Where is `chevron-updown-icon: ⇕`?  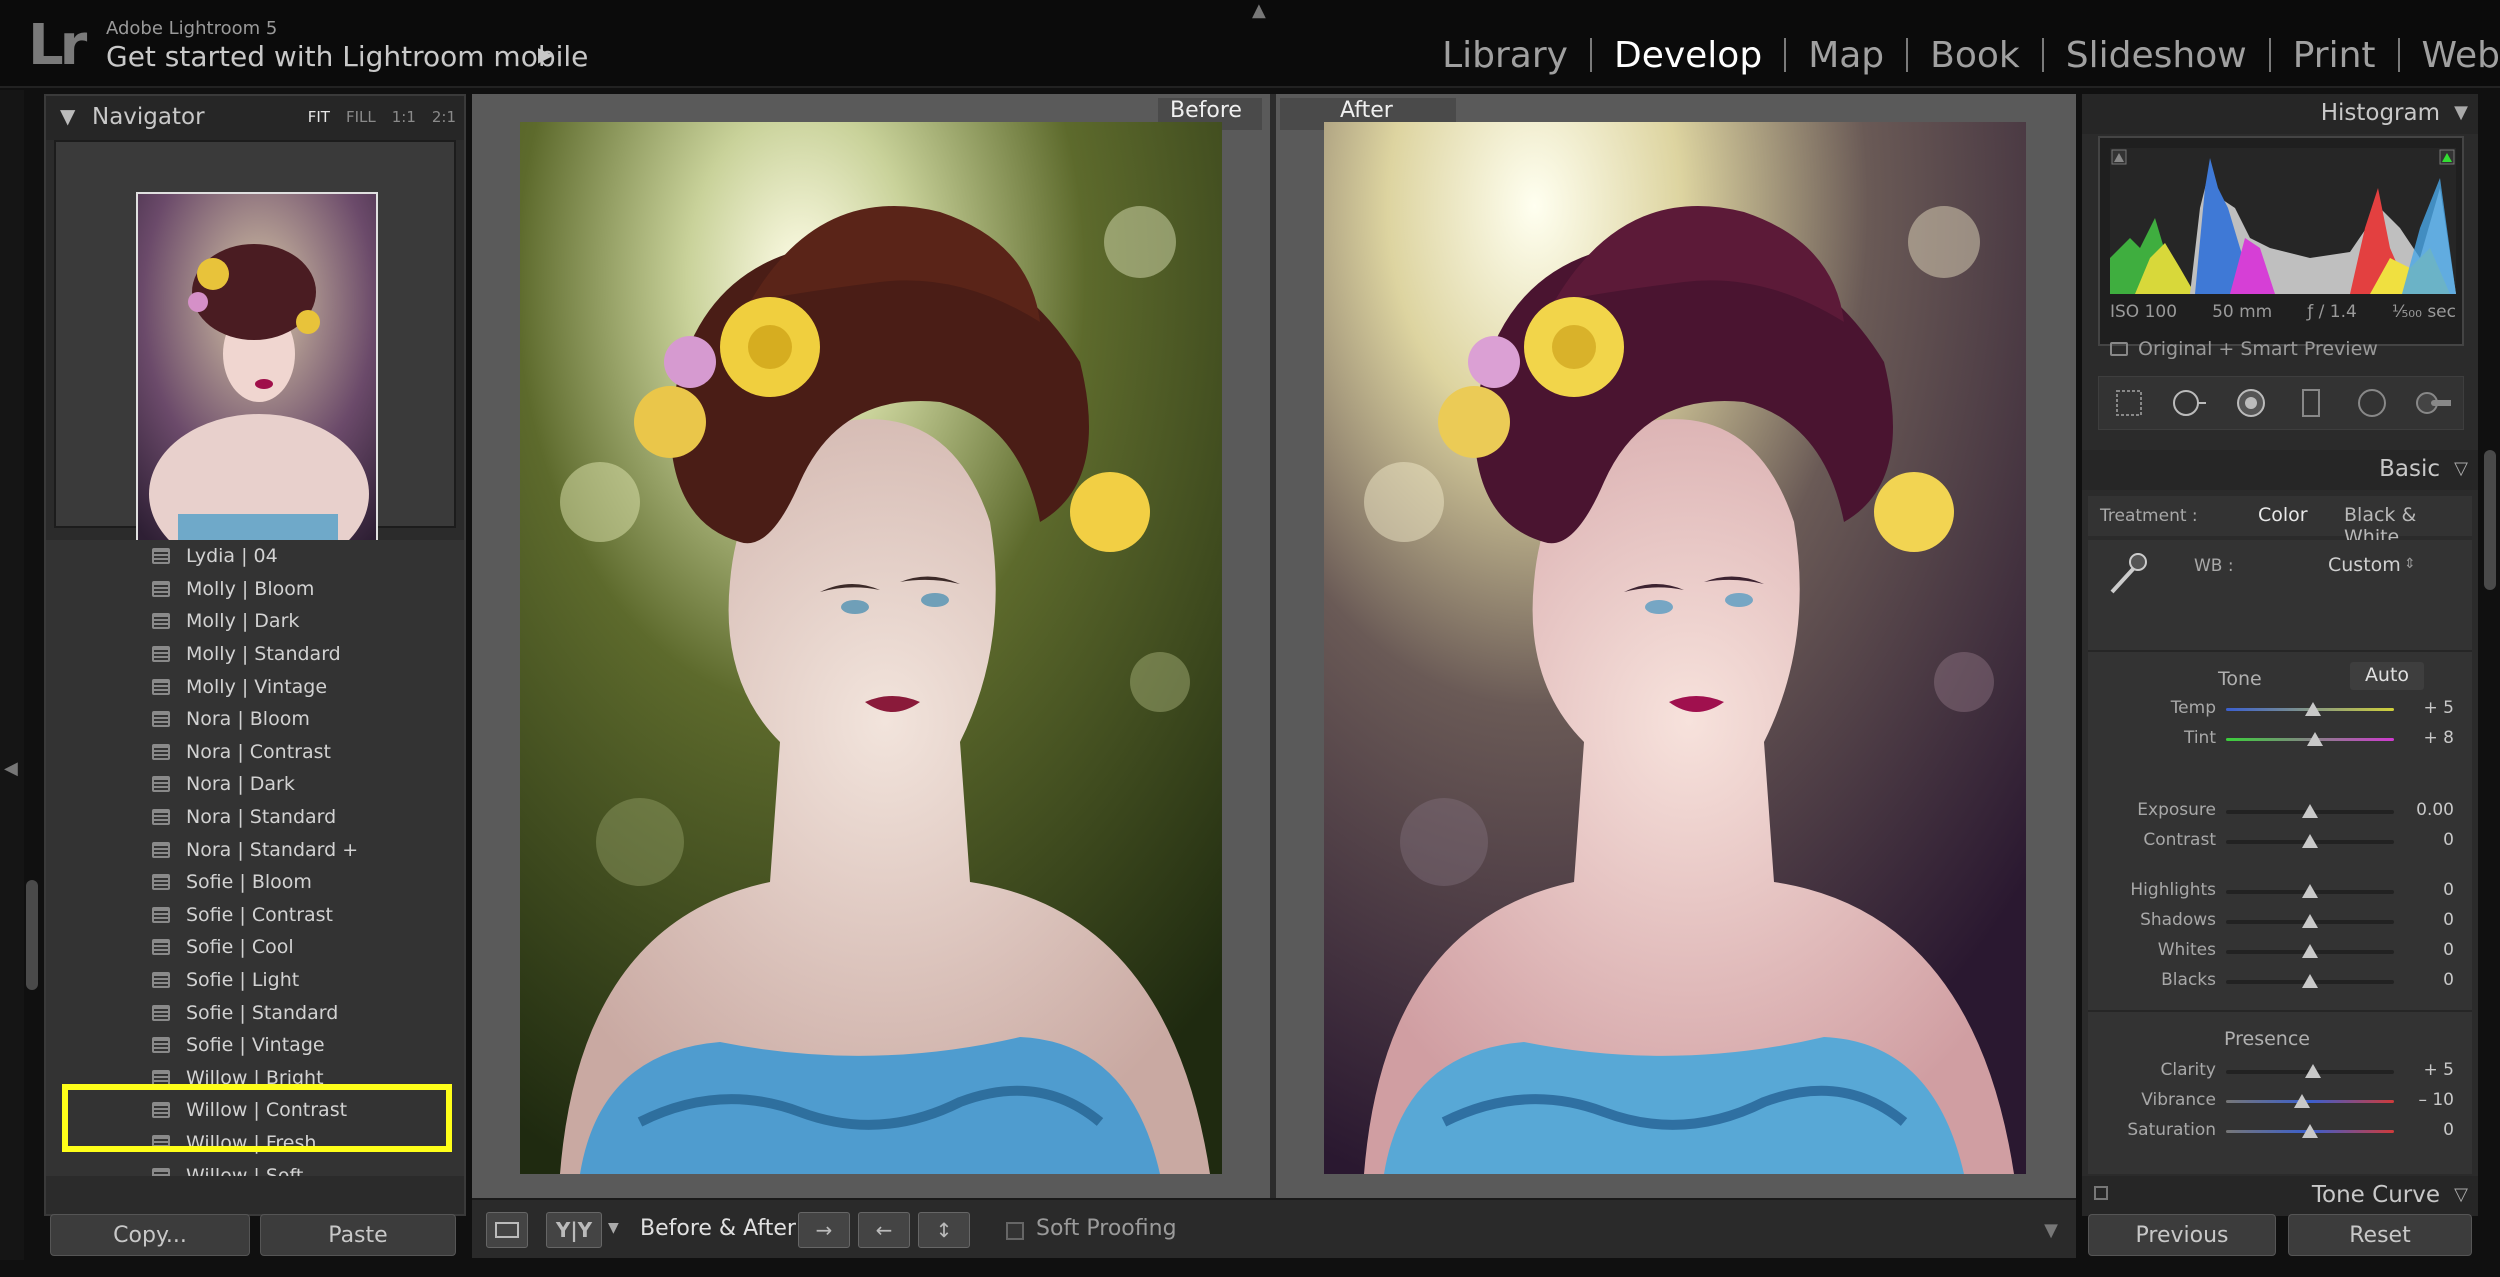
chevron-updown-icon: ⇕ is located at coordinates (2410, 564).